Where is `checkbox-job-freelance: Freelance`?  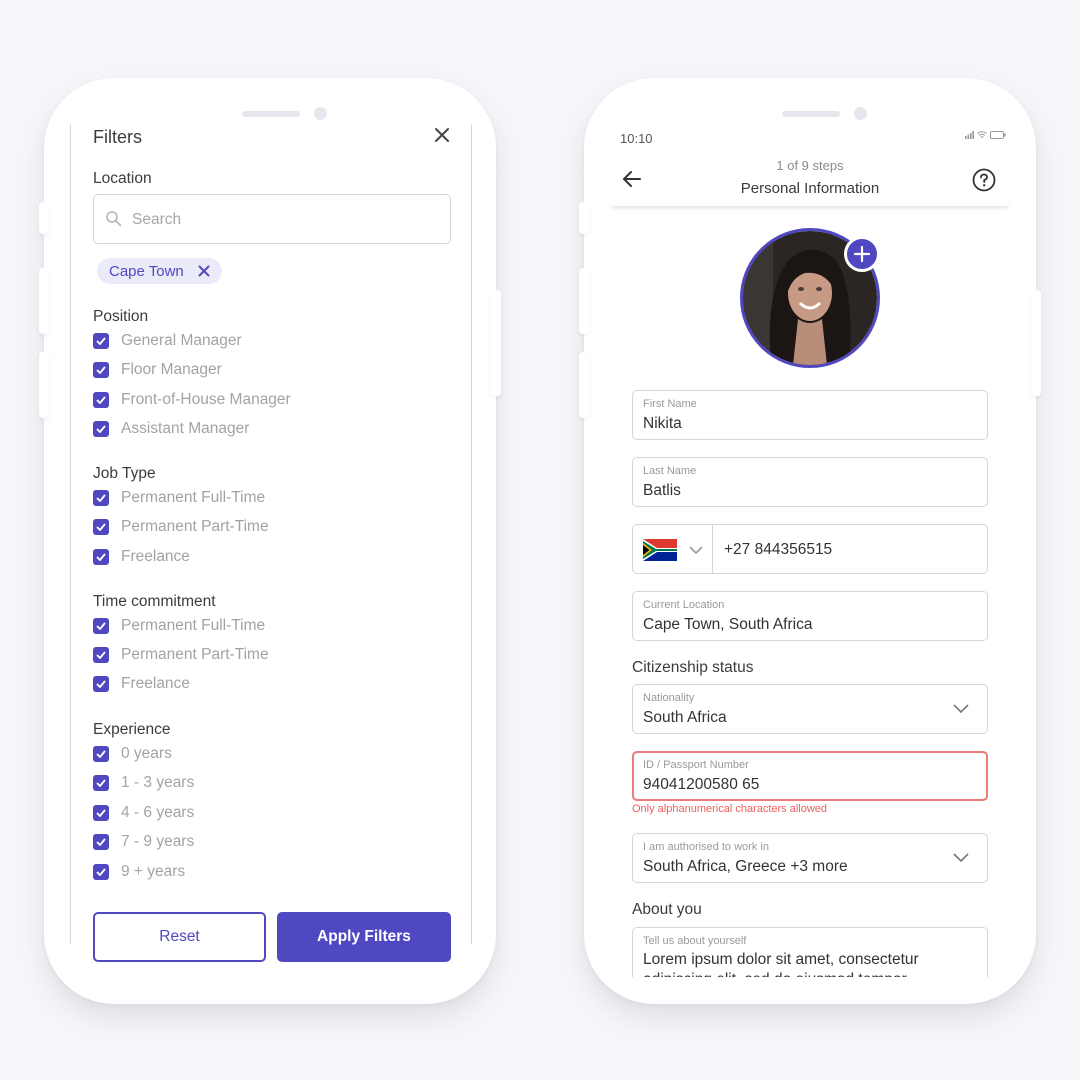 checkbox-job-freelance: Freelance is located at coordinates (141, 557).